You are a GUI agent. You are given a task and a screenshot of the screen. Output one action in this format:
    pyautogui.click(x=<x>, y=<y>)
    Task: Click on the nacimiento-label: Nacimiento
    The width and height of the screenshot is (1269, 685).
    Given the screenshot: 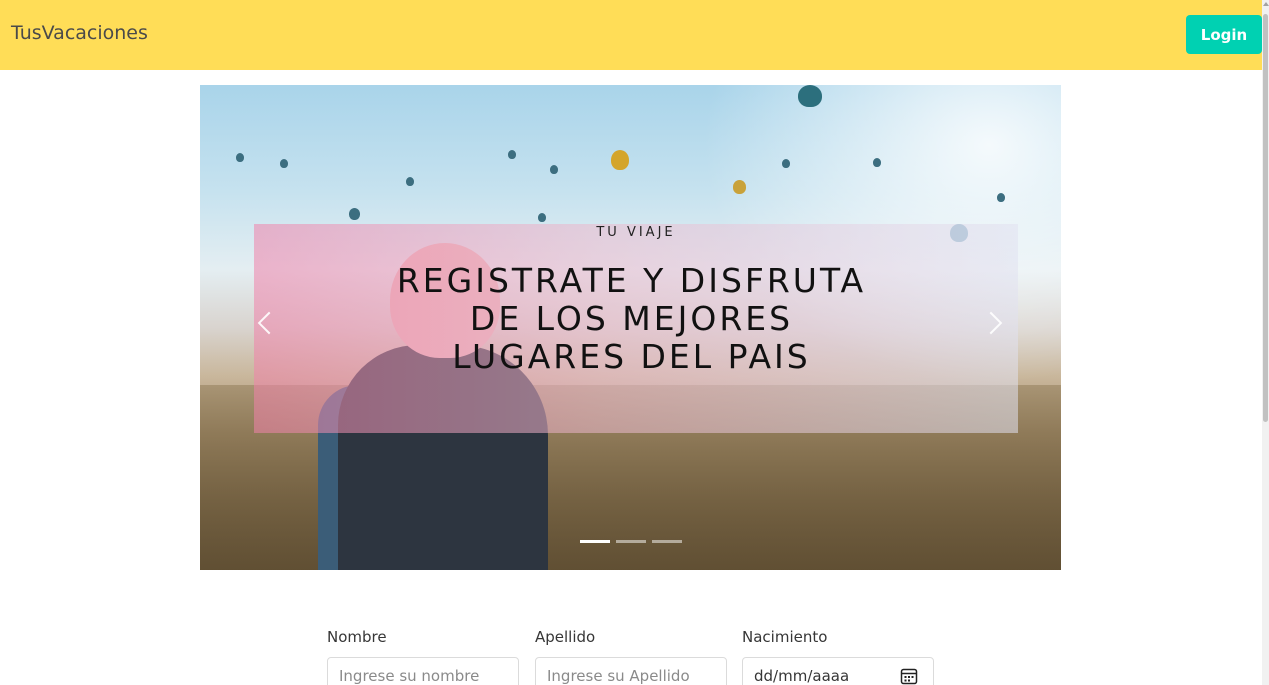 What is the action you would take?
    pyautogui.click(x=785, y=637)
    